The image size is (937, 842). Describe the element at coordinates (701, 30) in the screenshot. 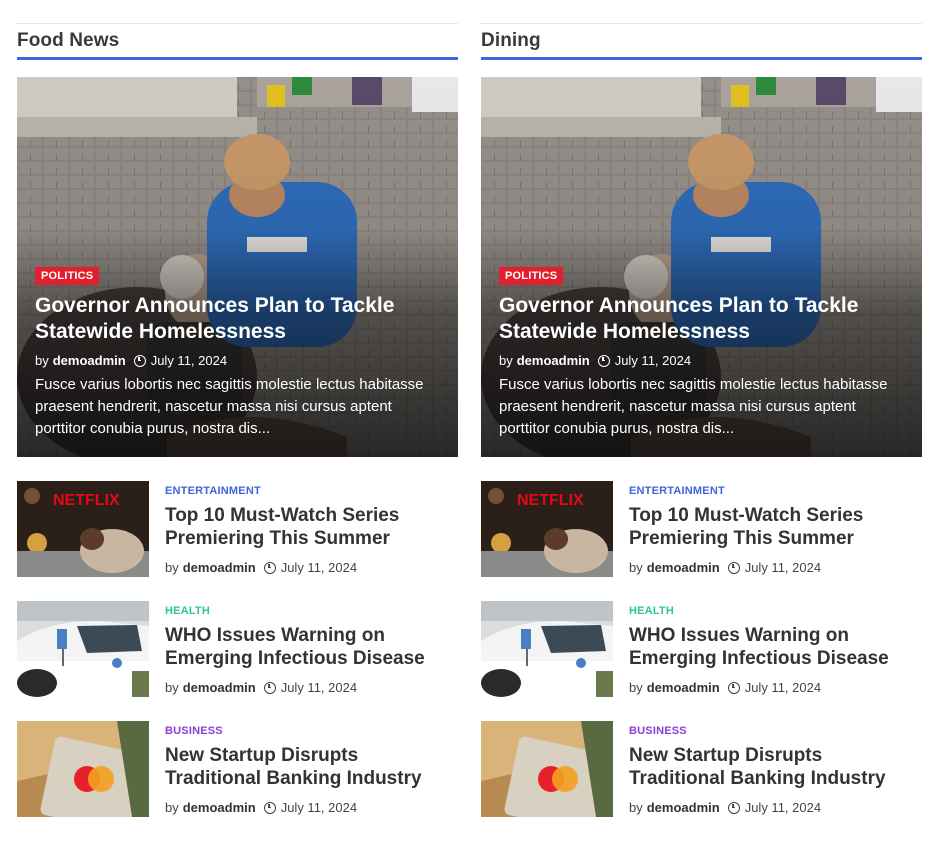

I see `column-header: Dining` at that location.